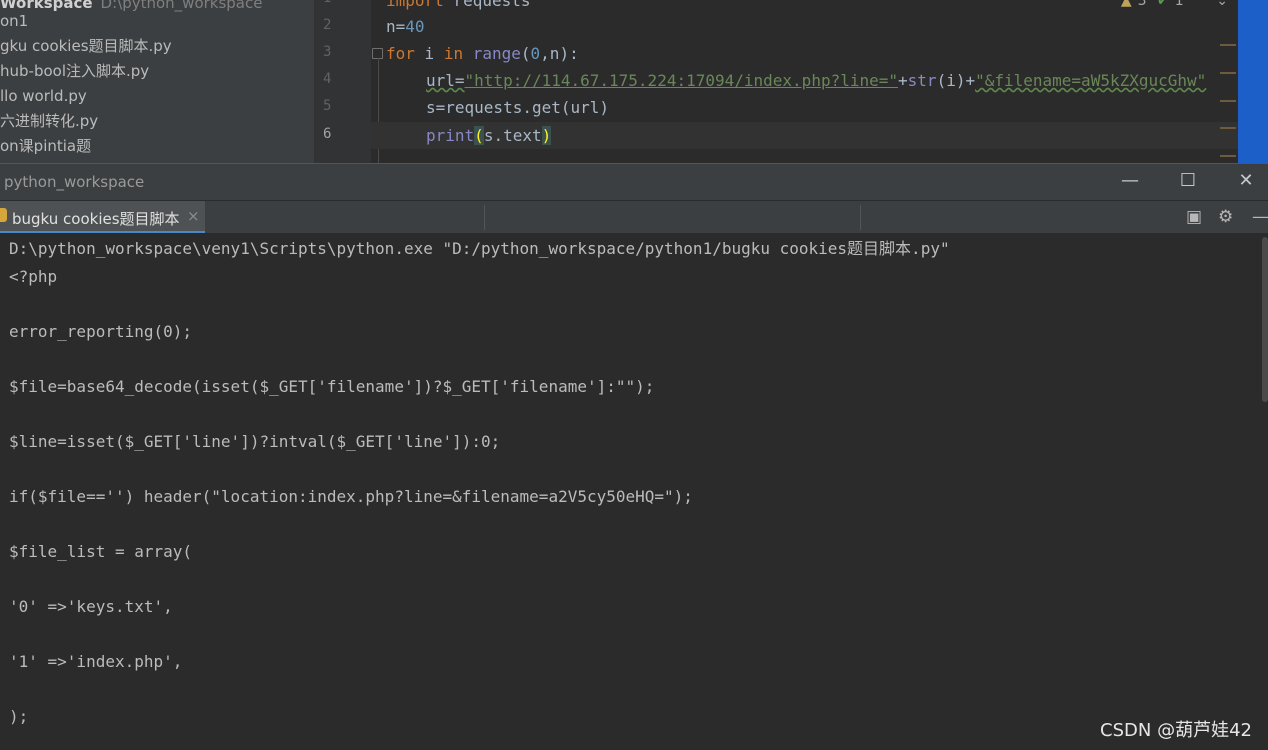 The height and width of the screenshot is (750, 1268). I want to click on watermark: CSDN @葫芦娃42, so click(1176, 730).